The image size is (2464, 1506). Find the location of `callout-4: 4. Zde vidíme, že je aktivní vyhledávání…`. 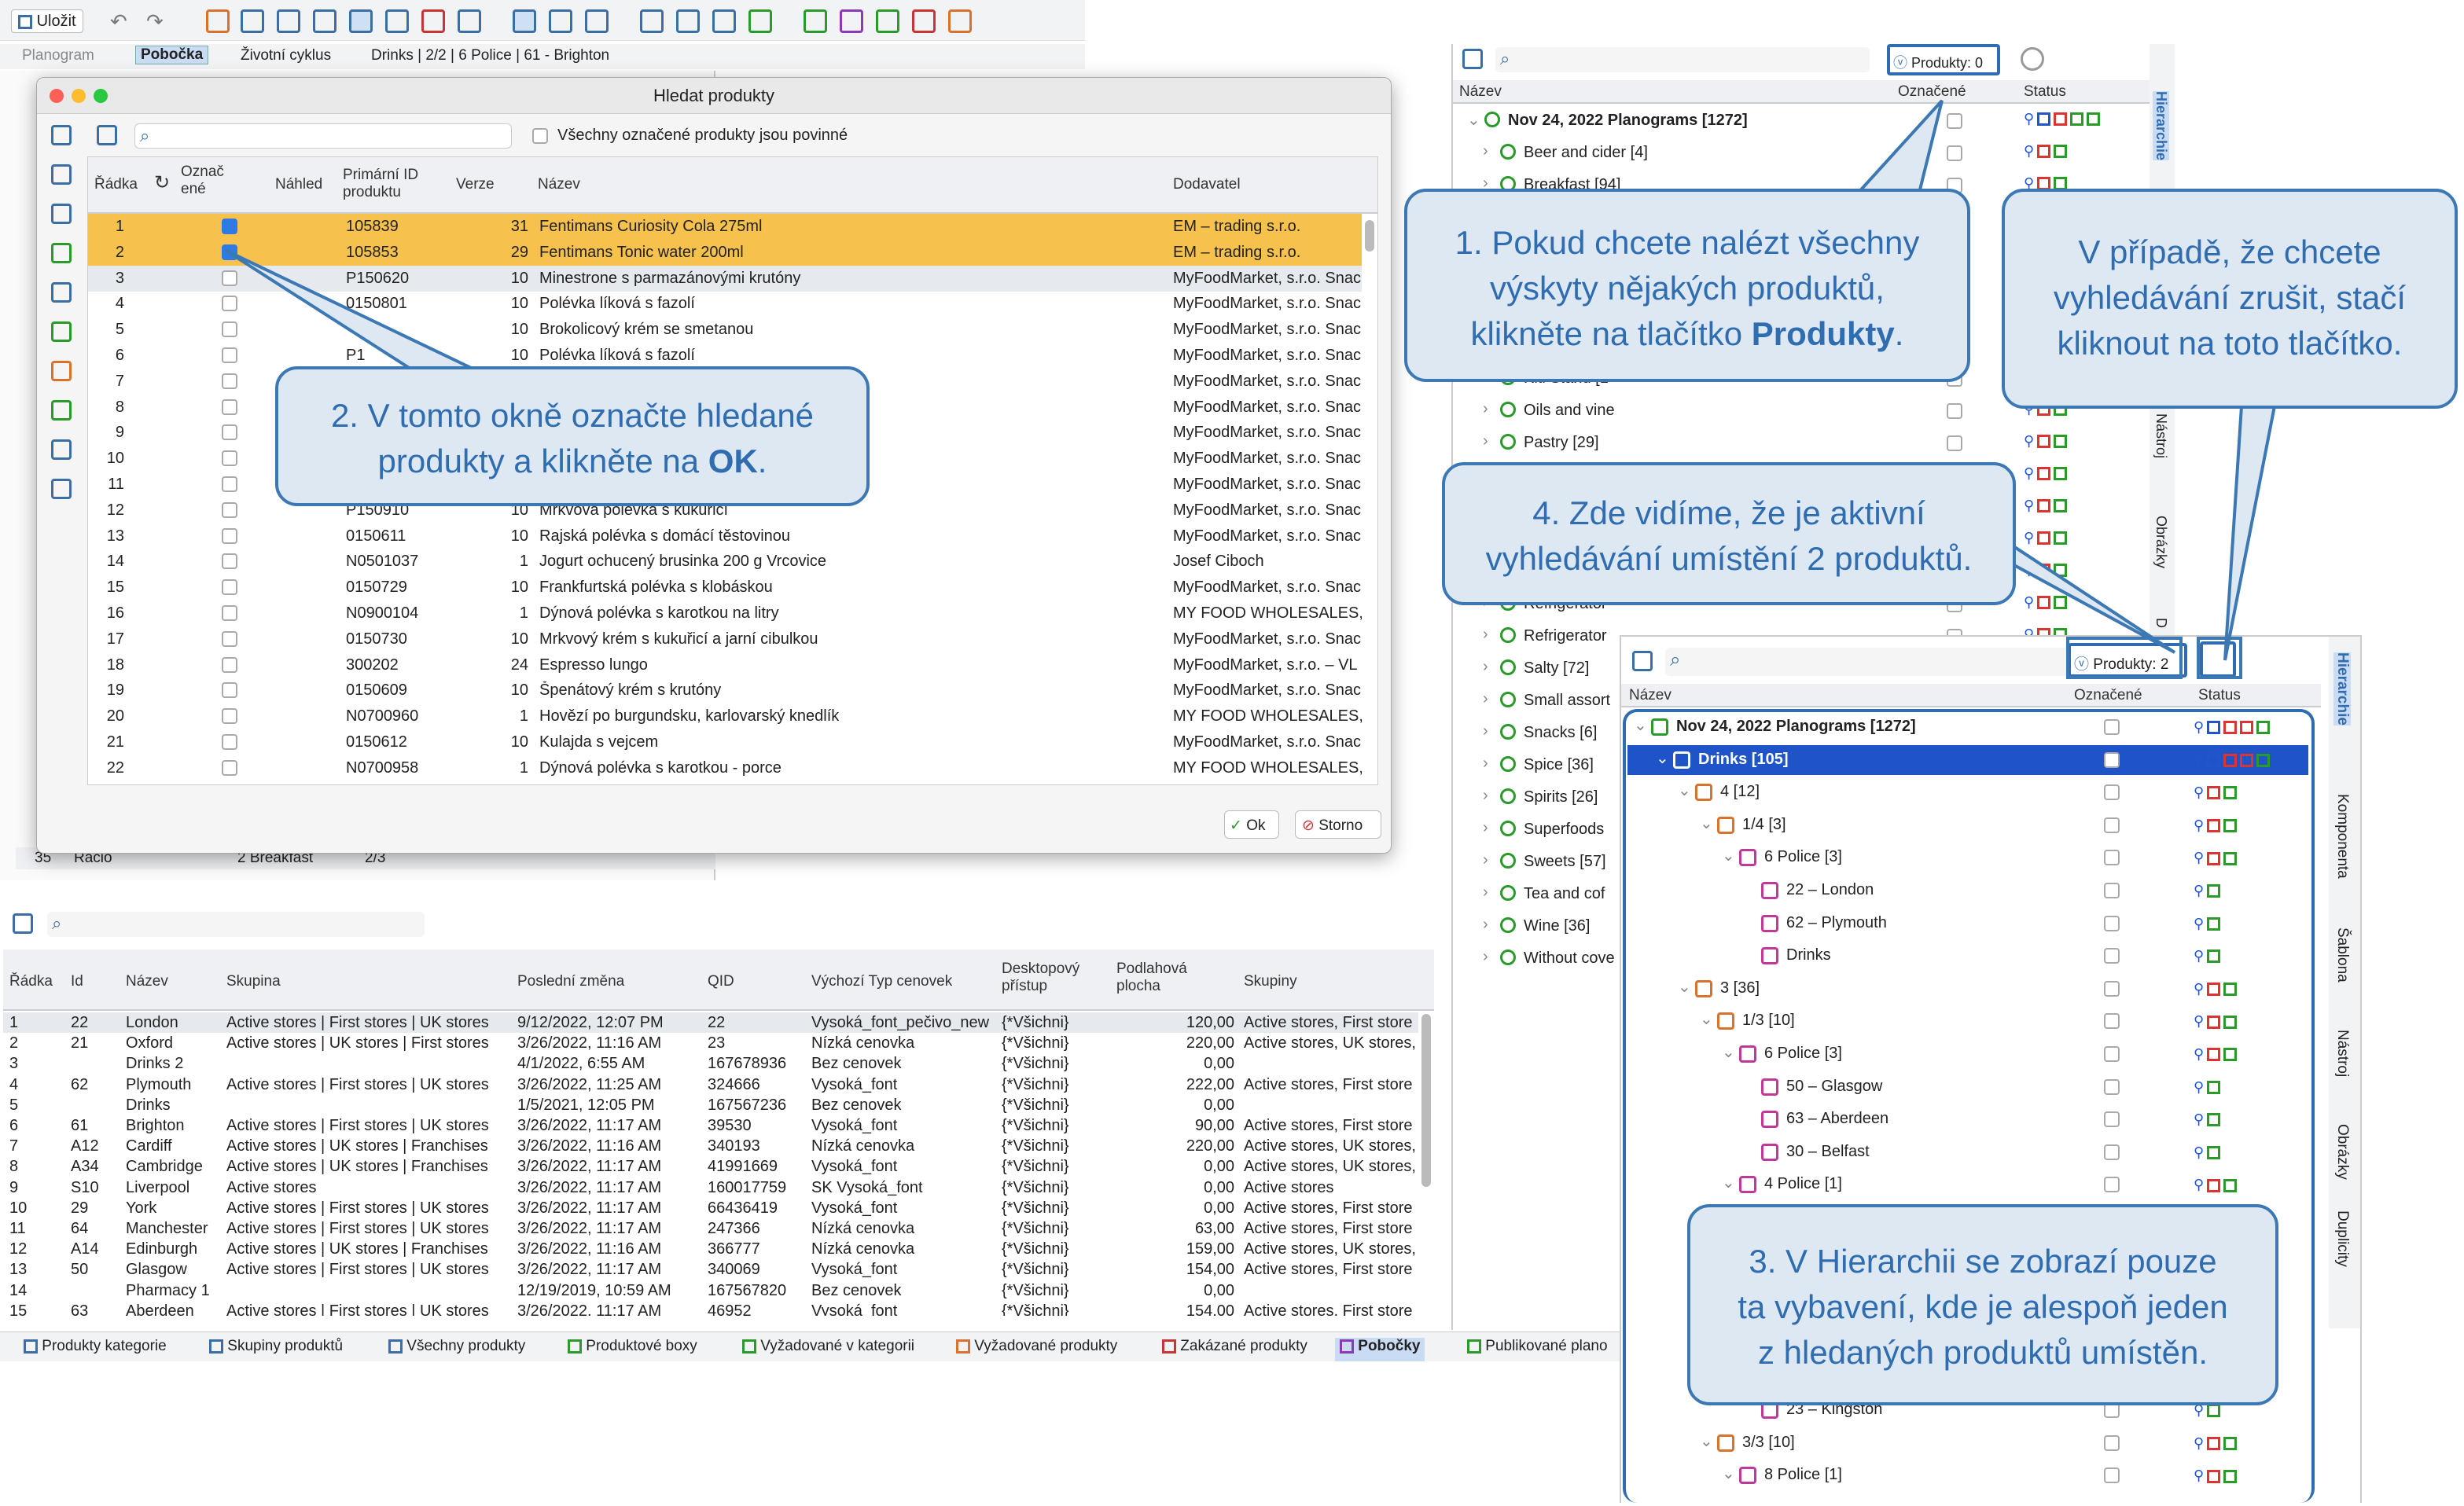

callout-4: 4. Zde vidíme, že je aktivní vyhledávání… is located at coordinates (1729, 533).